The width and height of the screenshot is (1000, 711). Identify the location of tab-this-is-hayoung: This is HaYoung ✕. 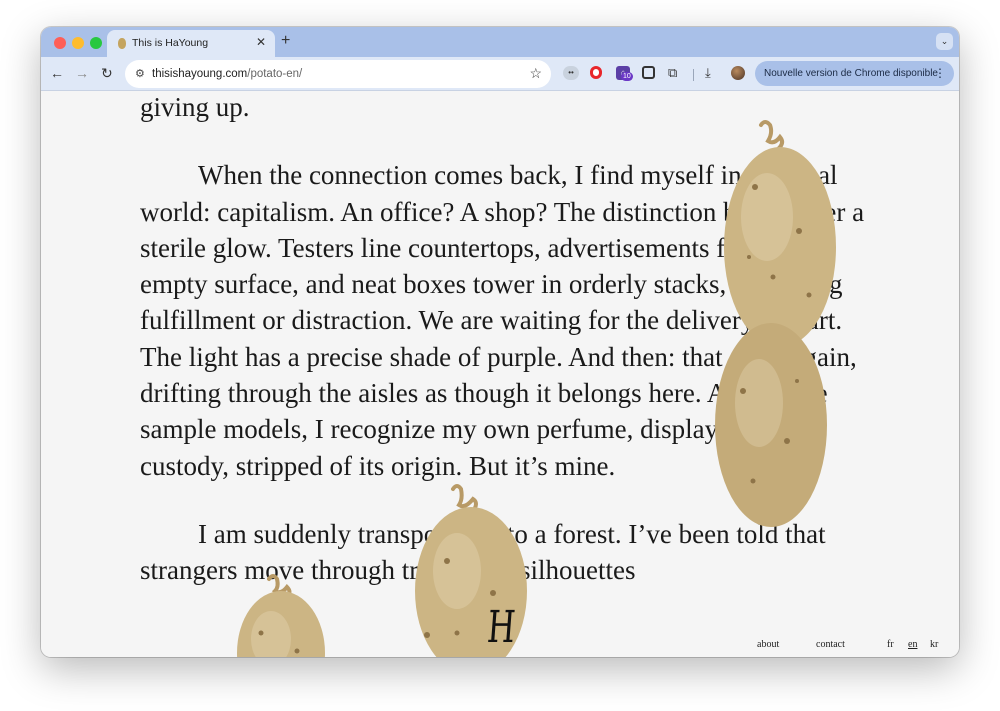
(191, 43).